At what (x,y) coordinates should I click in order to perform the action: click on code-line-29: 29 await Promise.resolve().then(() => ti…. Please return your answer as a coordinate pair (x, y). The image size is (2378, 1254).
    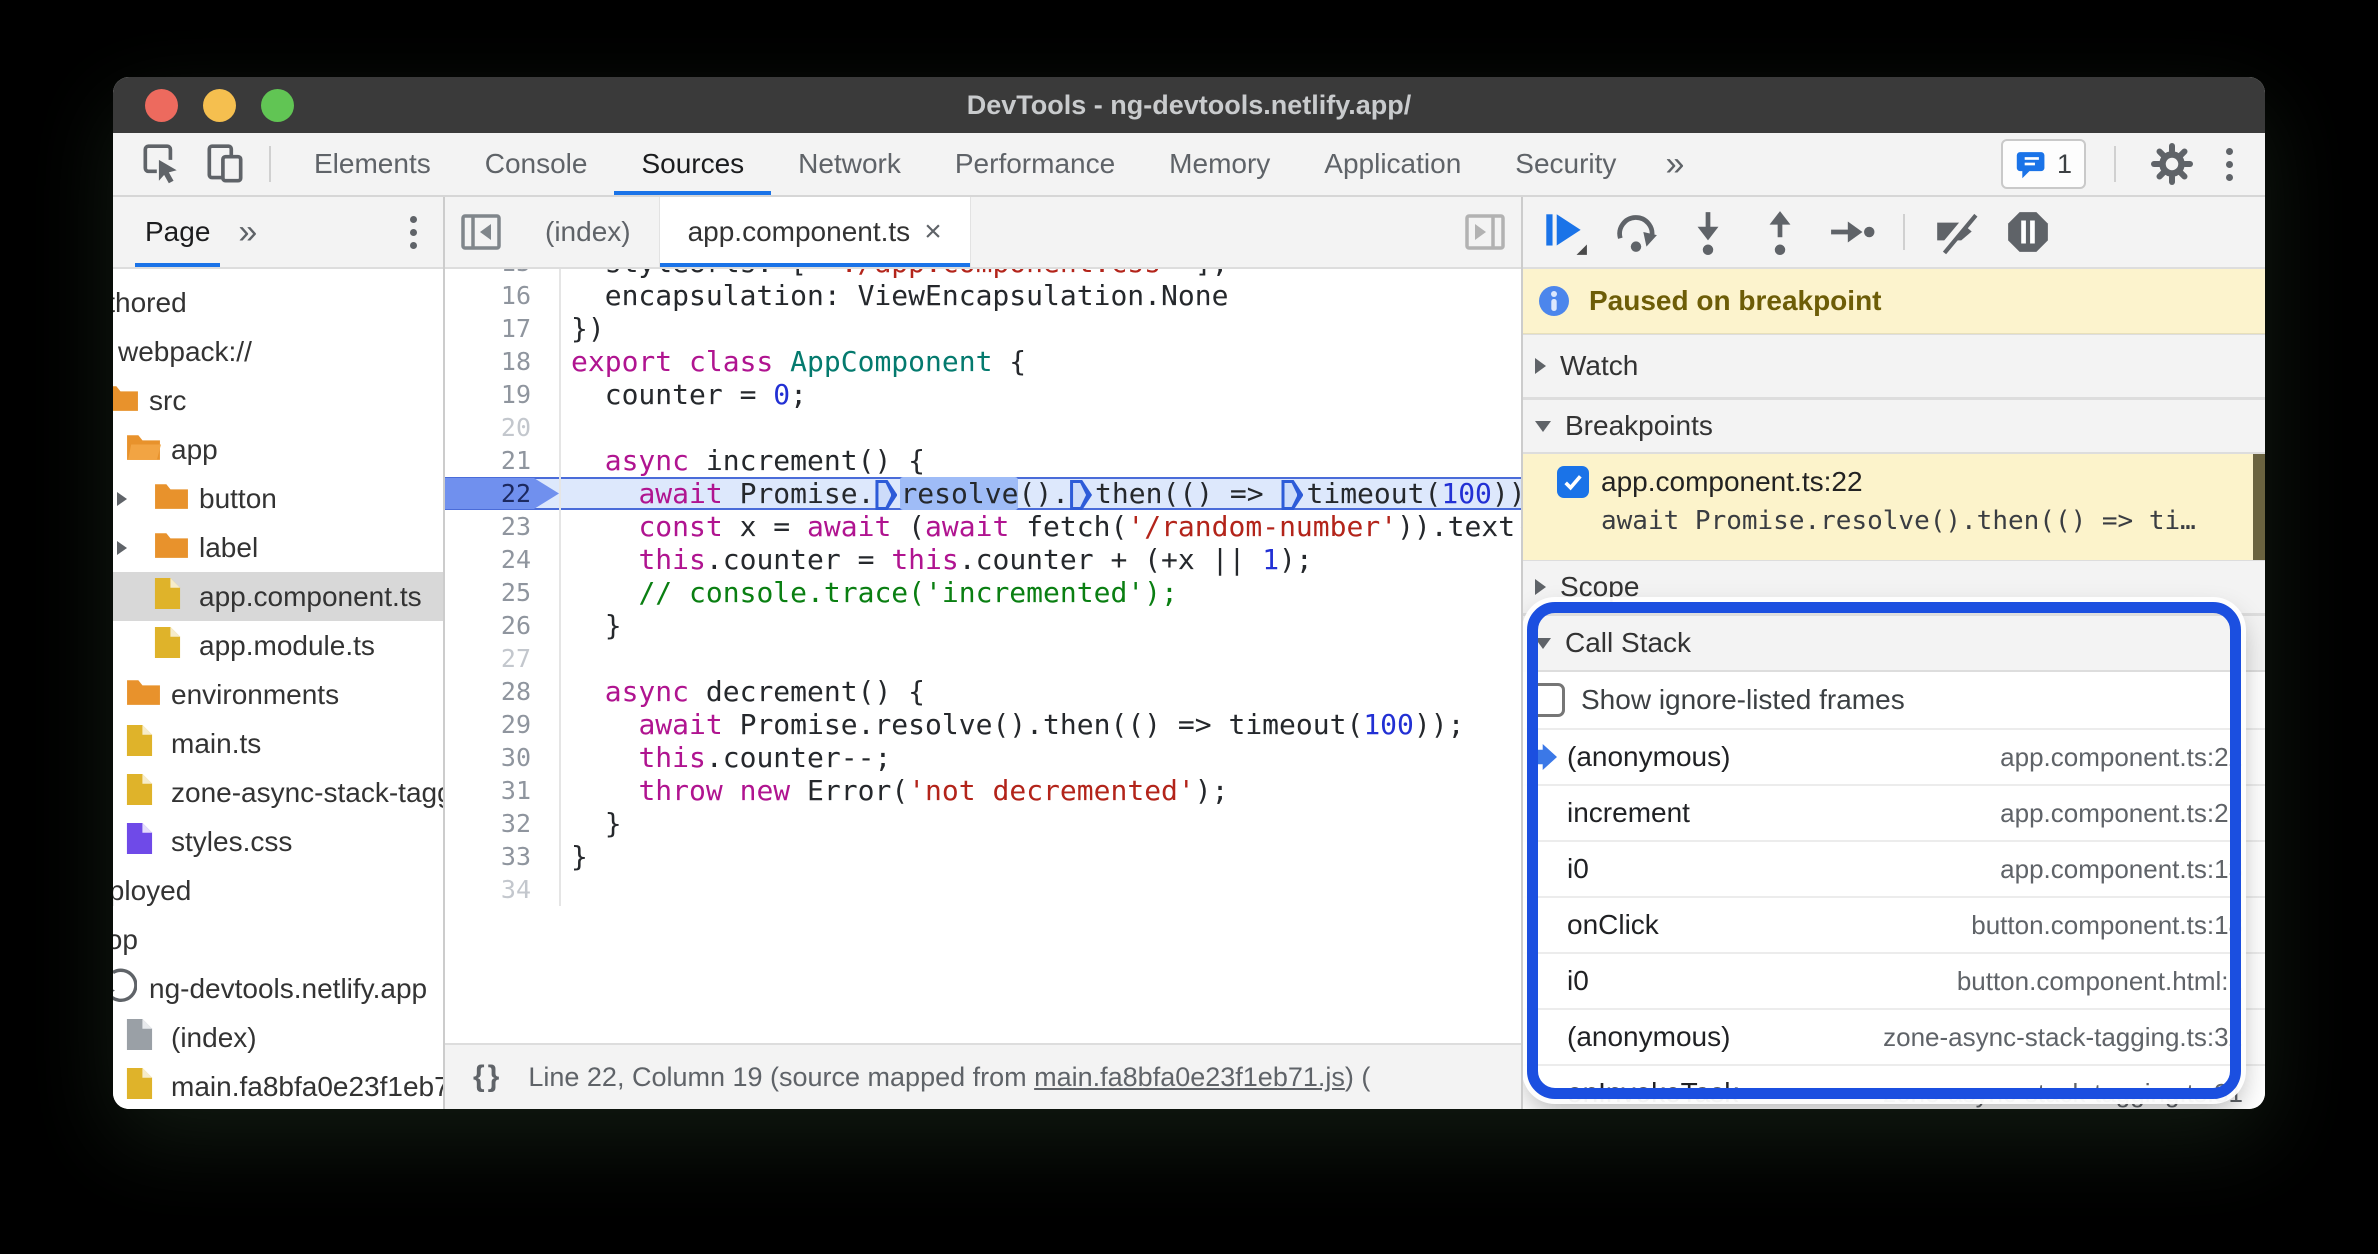
    Looking at the image, I should click on (983, 724).